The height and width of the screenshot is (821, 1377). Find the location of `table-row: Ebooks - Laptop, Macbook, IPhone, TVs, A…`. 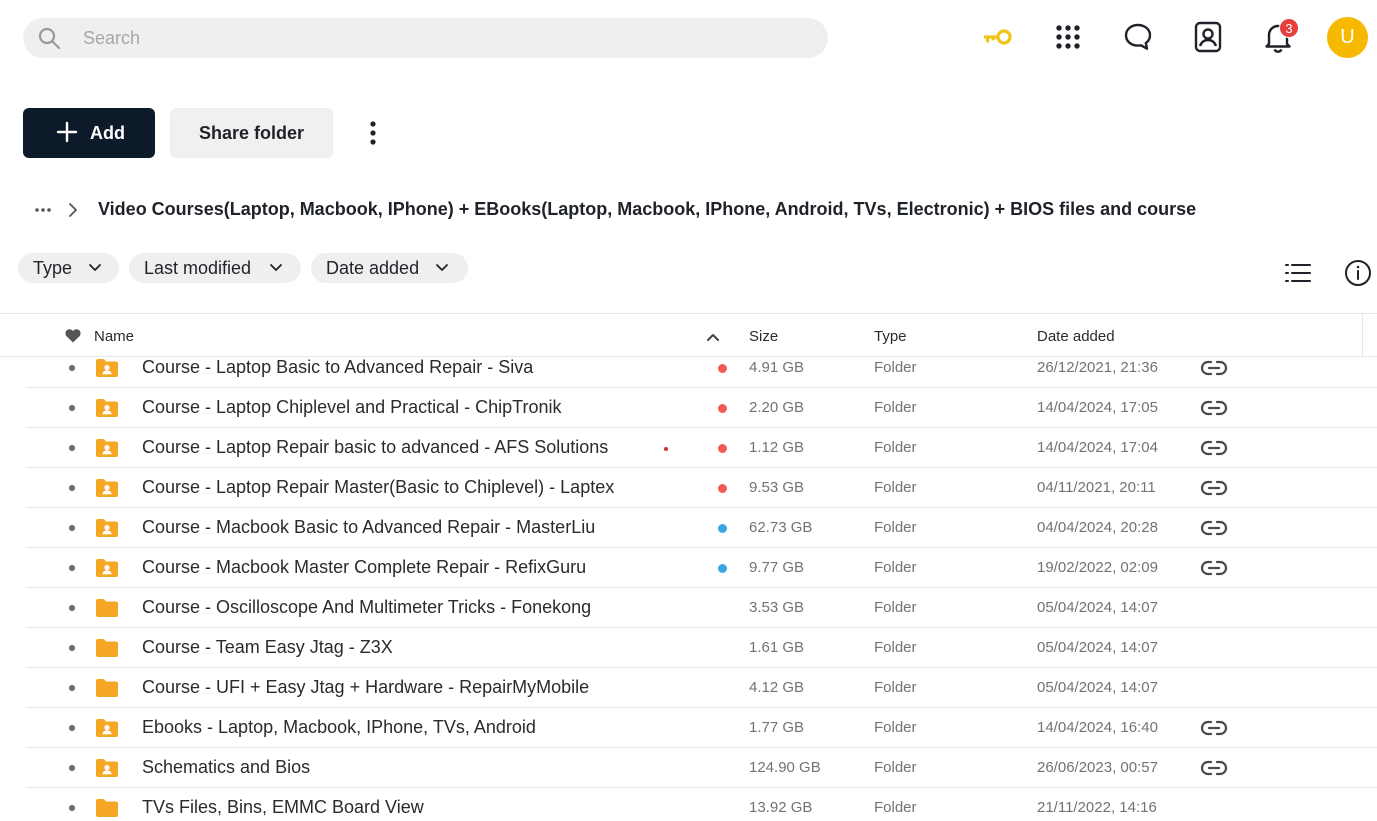

table-row: Ebooks - Laptop, Macbook, IPhone, TVs, A… is located at coordinates (701, 728).